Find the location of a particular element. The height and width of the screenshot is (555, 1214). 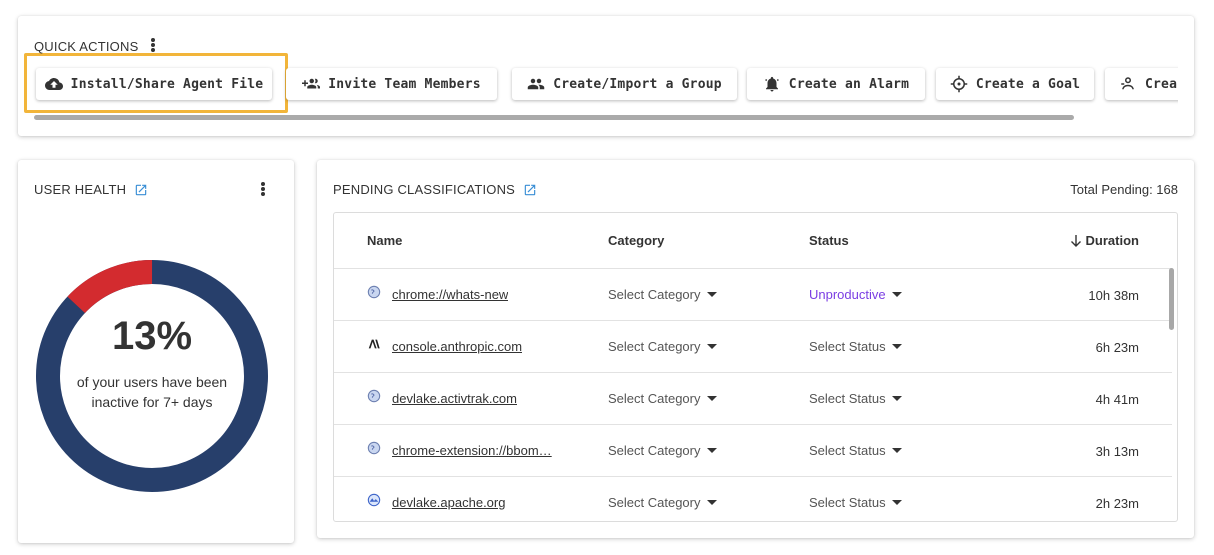

alarm-bell-icon is located at coordinates (771, 84).